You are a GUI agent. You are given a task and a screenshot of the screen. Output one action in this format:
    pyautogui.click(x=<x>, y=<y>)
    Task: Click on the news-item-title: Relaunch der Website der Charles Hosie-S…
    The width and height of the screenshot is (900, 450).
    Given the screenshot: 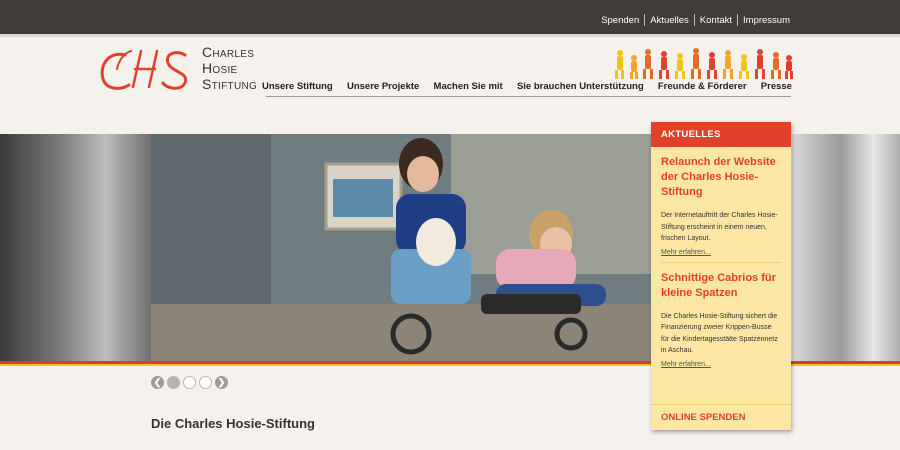 What is the action you would take?
    pyautogui.click(x=721, y=177)
    